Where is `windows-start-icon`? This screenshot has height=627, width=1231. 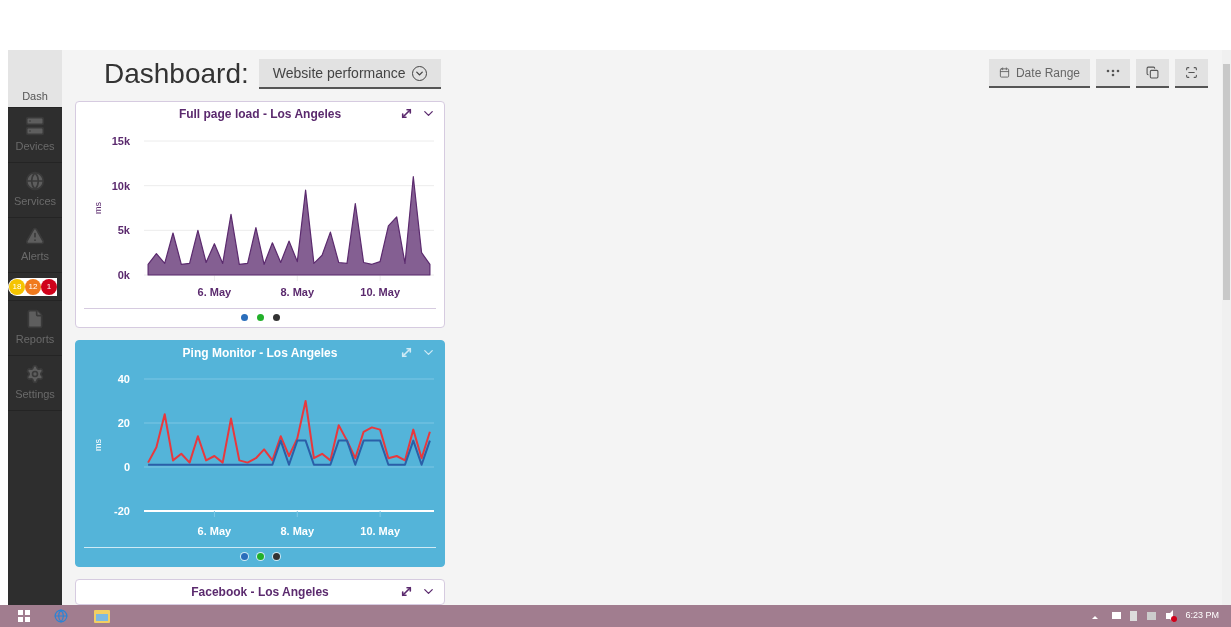 windows-start-icon is located at coordinates (24, 616).